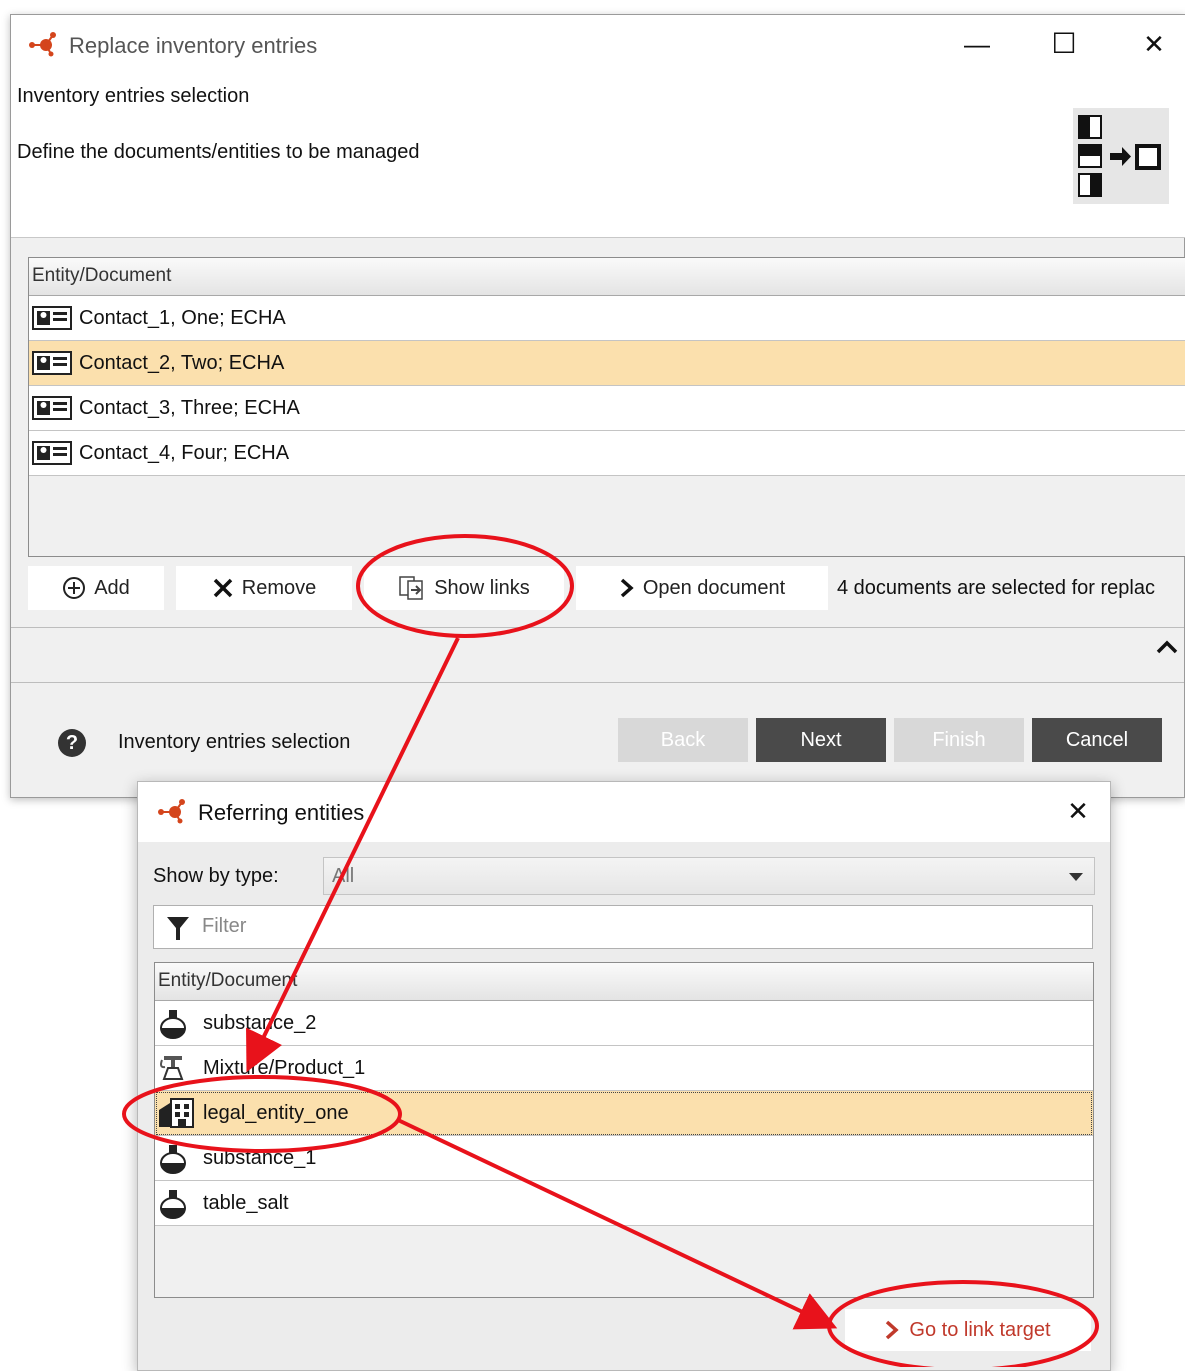 The width and height of the screenshot is (1185, 1371). I want to click on show-links-icon, so click(411, 588).